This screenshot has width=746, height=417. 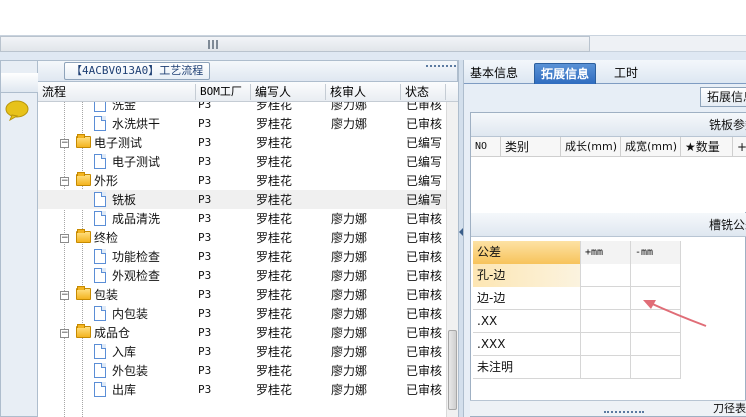 What do you see at coordinates (288, 92) in the screenshot?
I see `column-header-writer: 编写人` at bounding box center [288, 92].